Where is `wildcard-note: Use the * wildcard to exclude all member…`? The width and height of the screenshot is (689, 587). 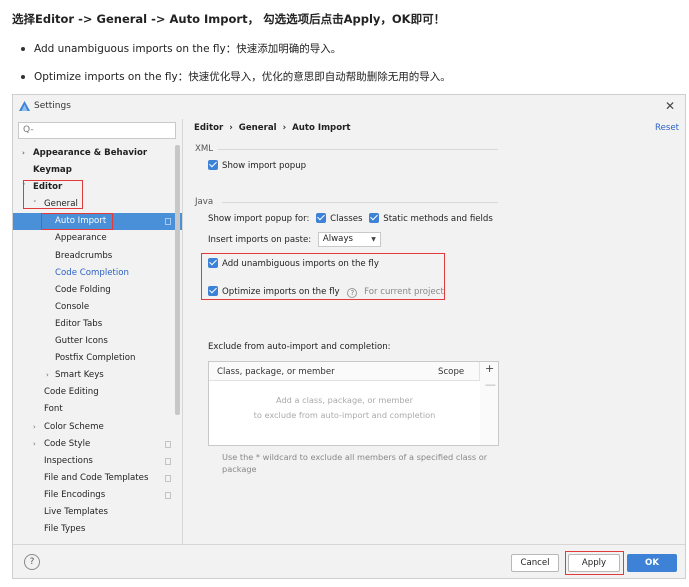
wildcard-note: Use the * wildcard to exclude all member… is located at coordinates (355, 463).